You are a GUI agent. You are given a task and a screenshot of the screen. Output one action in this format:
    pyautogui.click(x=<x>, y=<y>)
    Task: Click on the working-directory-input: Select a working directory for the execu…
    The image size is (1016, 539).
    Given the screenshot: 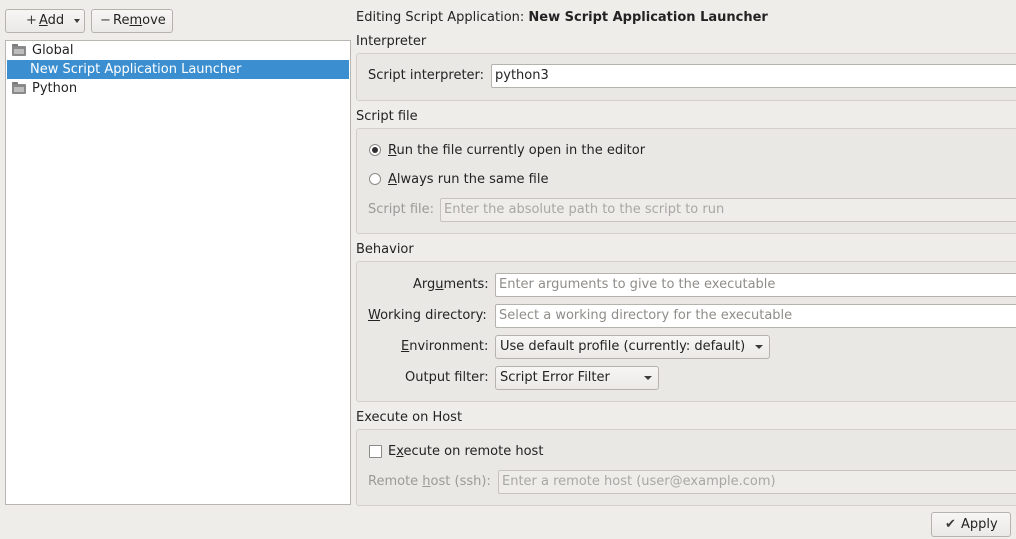 What is the action you would take?
    pyautogui.click(x=755, y=316)
    